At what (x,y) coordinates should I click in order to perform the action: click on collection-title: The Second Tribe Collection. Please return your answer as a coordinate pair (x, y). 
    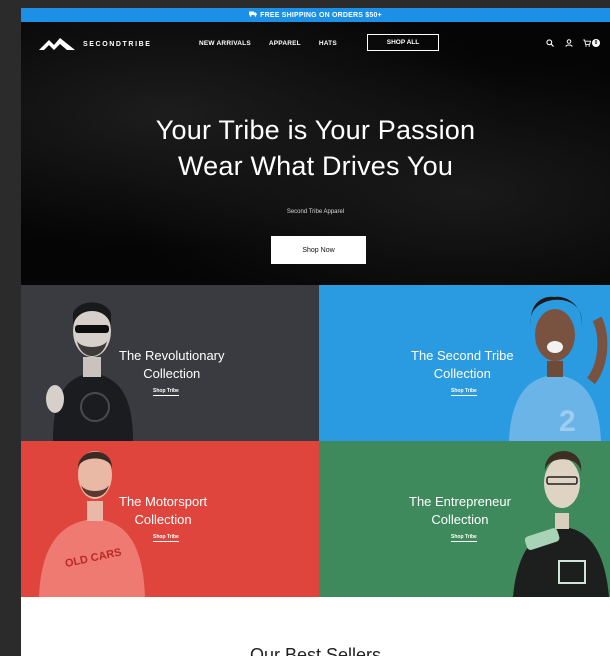
    Looking at the image, I should click on (462, 364).